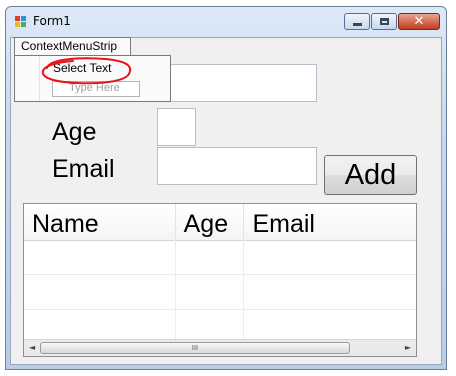 Image resolution: width=456 pixels, height=376 pixels. Describe the element at coordinates (176, 127) in the screenshot. I see `age-textbox` at that location.